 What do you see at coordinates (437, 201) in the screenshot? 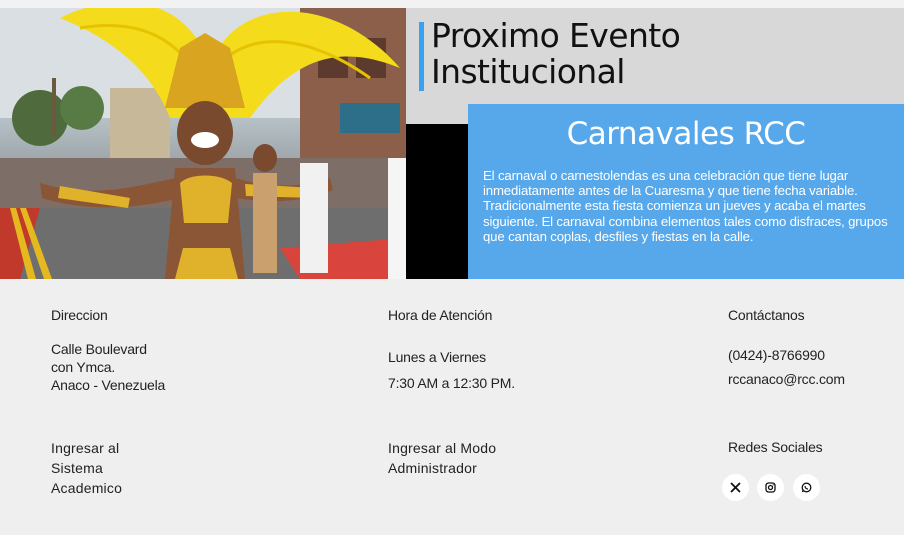
I see `decorative-black-block` at bounding box center [437, 201].